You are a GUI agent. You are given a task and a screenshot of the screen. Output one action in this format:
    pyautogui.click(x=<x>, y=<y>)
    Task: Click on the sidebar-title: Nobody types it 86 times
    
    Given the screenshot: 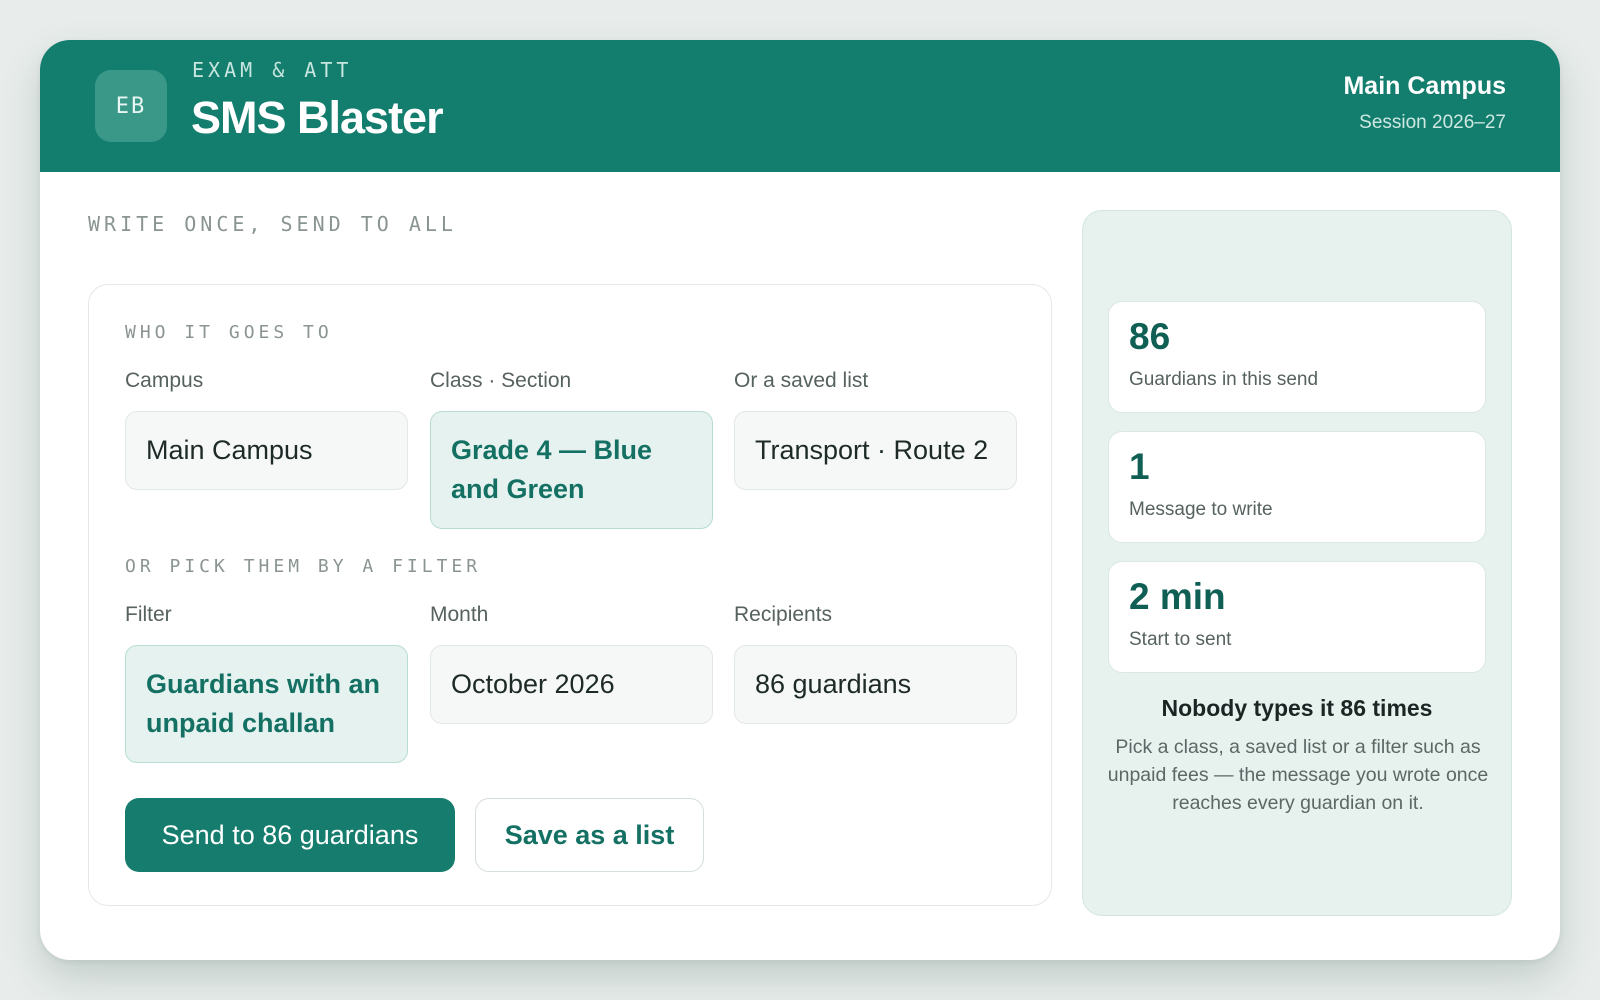 What is the action you would take?
    pyautogui.click(x=1297, y=708)
    